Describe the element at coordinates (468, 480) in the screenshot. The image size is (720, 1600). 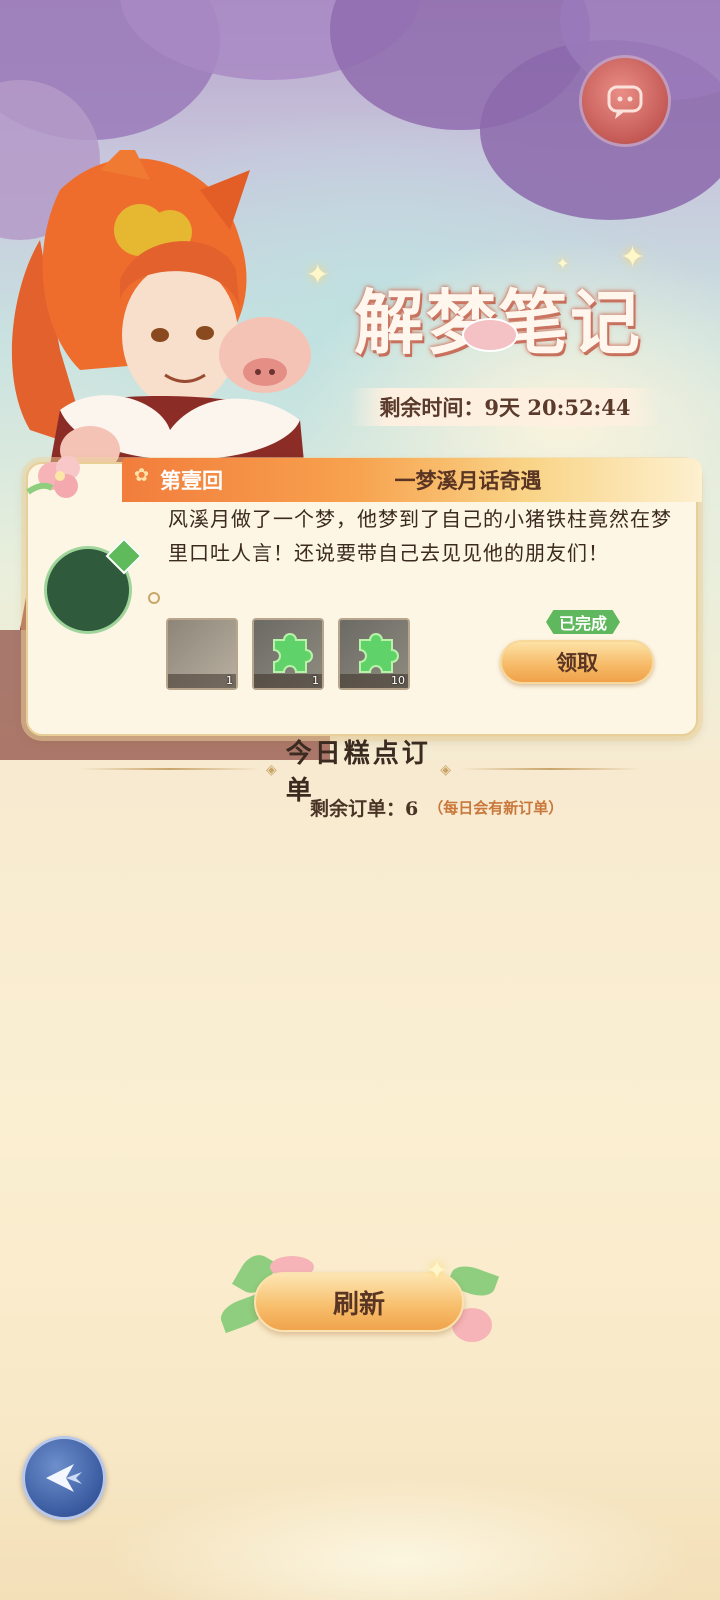
I see `chapter-title: 一梦溪月话奇遇` at that location.